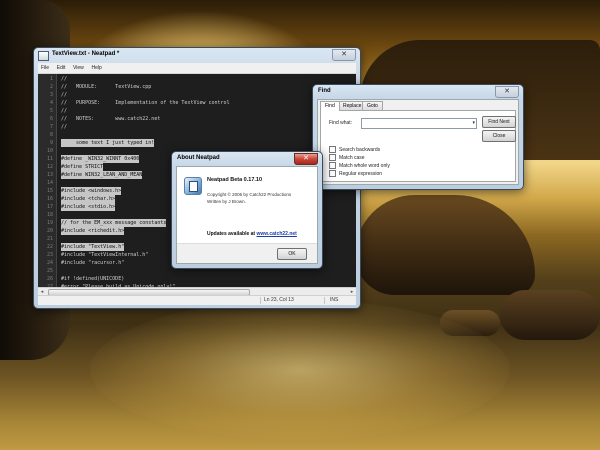 The width and height of the screenshot is (600, 450). I want to click on code-line: #define STRICT, so click(82, 167).